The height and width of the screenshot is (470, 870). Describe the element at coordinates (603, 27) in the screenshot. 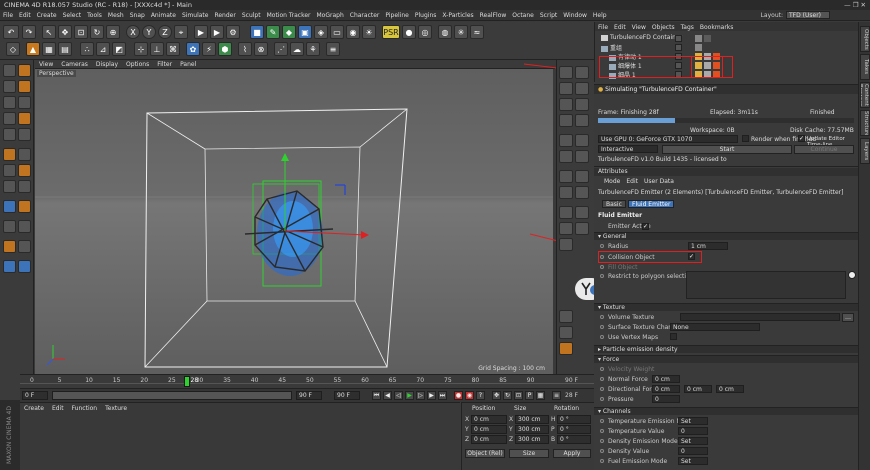

I see `object-menu-file: File` at that location.